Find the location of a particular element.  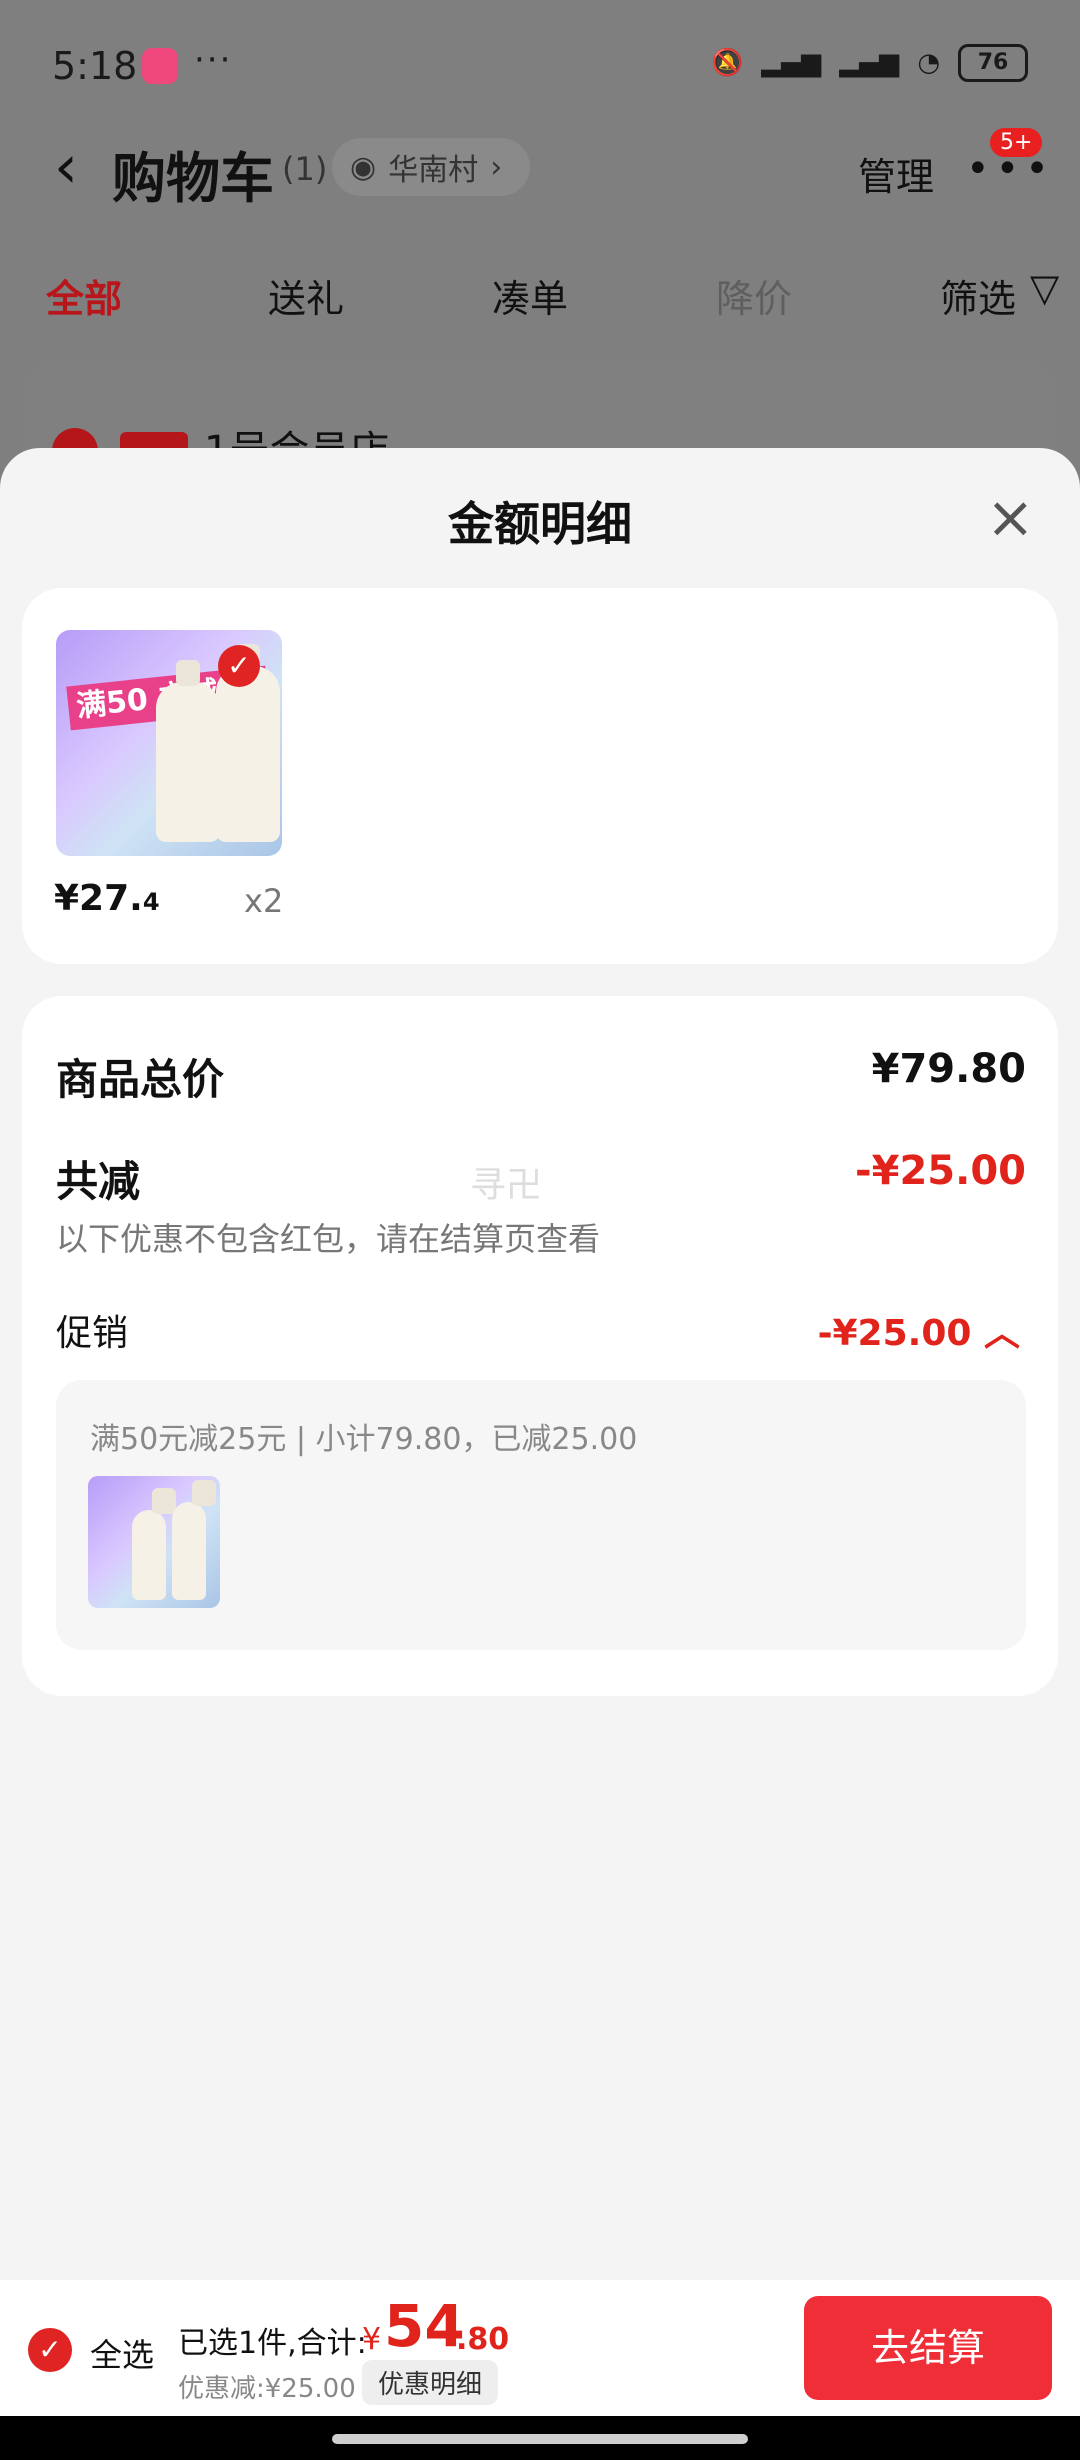

watermark: 寻卍 is located at coordinates (506, 1185).